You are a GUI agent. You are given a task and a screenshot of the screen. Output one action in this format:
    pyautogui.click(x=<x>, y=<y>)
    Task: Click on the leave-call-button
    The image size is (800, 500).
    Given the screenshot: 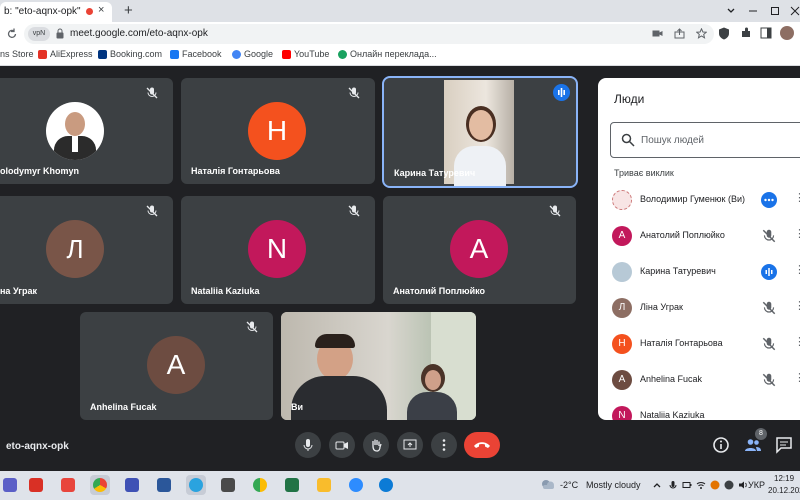 What is the action you would take?
    pyautogui.click(x=482, y=445)
    